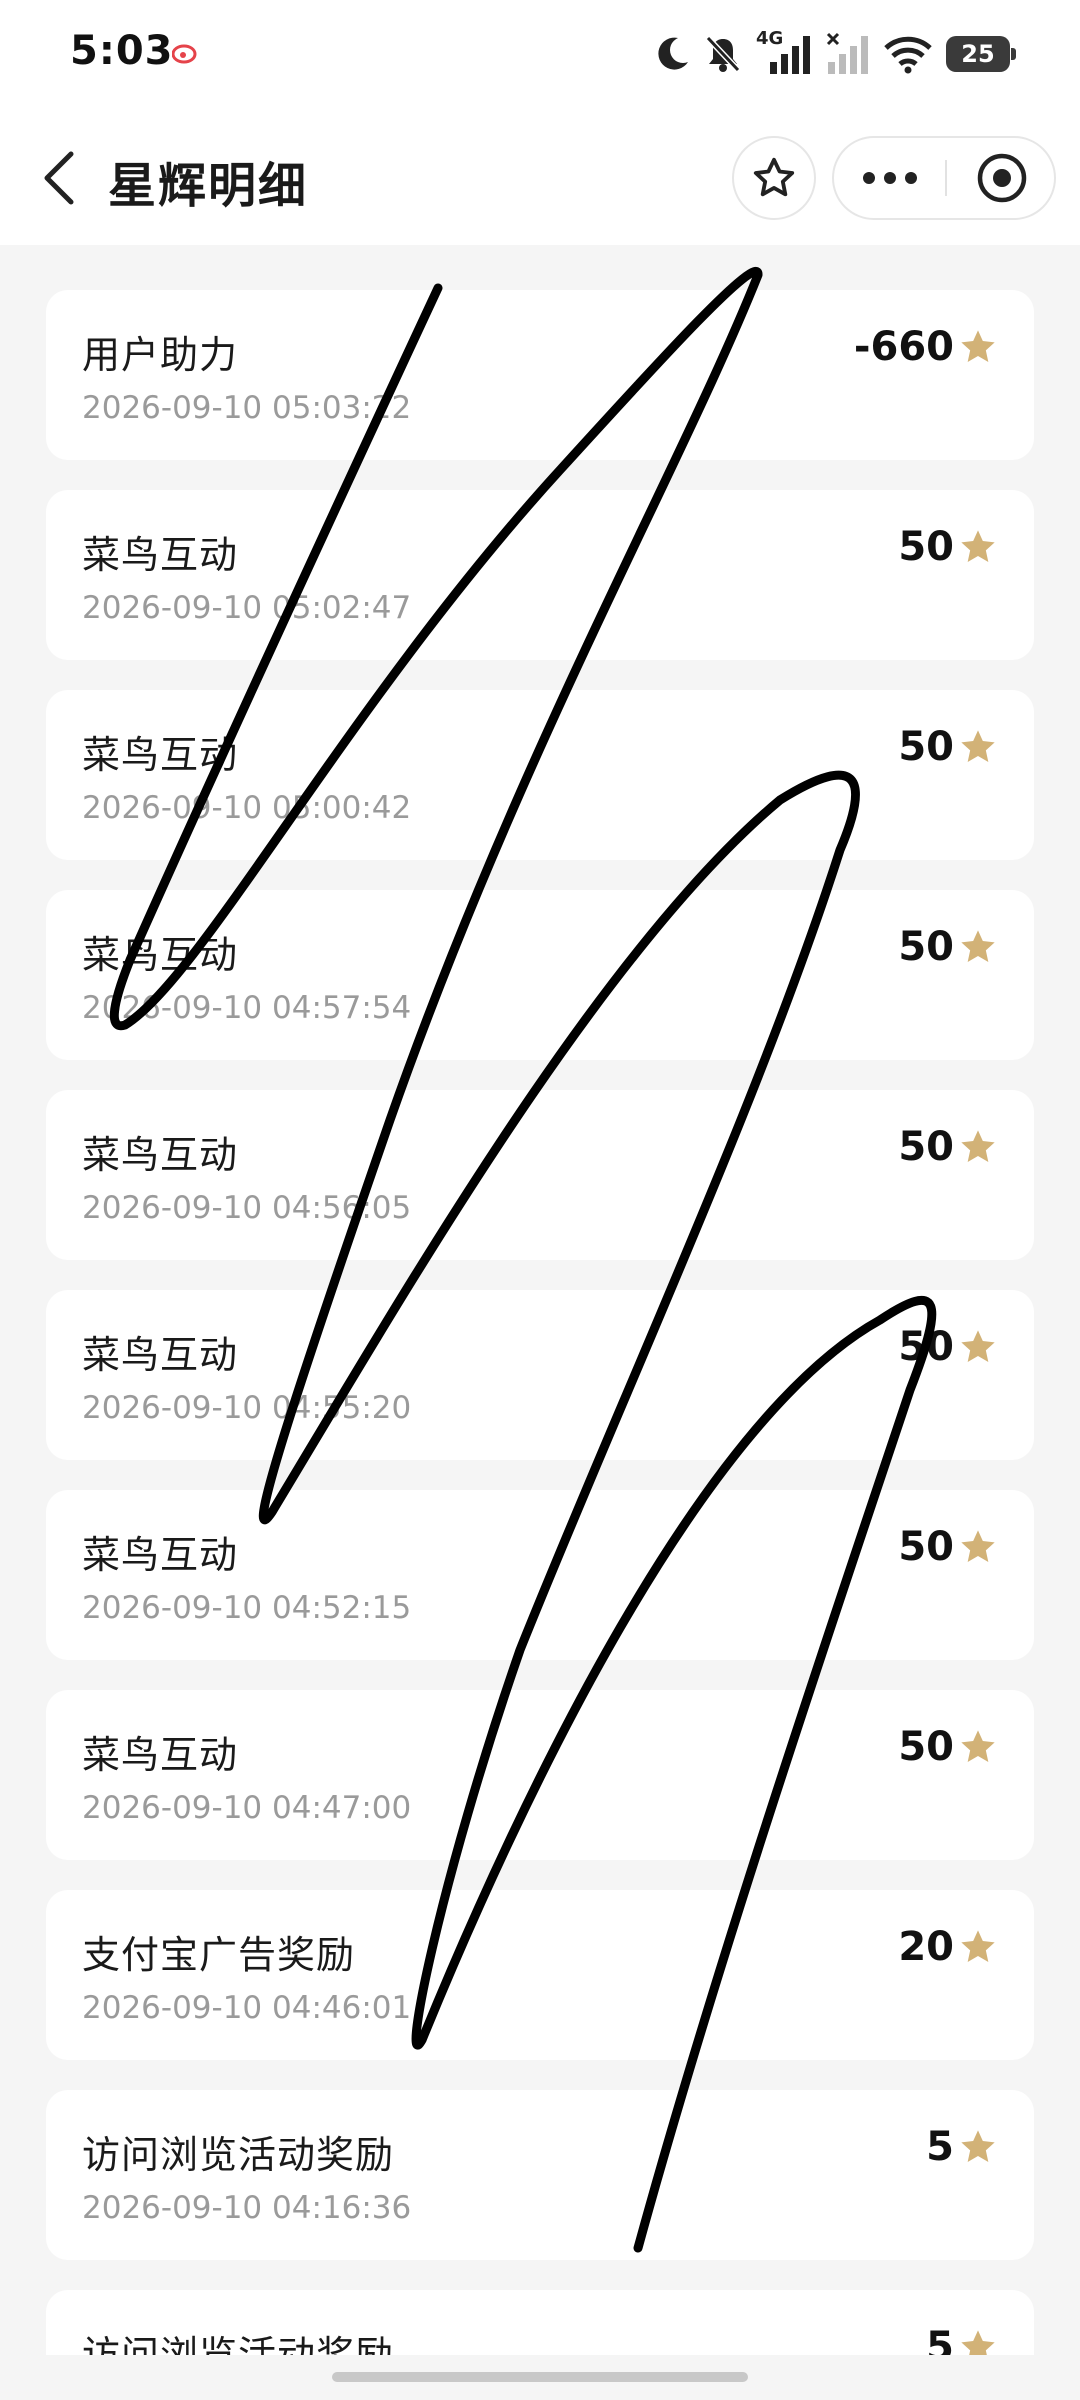 The width and height of the screenshot is (1080, 2400). I want to click on mini-program-capsule, so click(944, 178).